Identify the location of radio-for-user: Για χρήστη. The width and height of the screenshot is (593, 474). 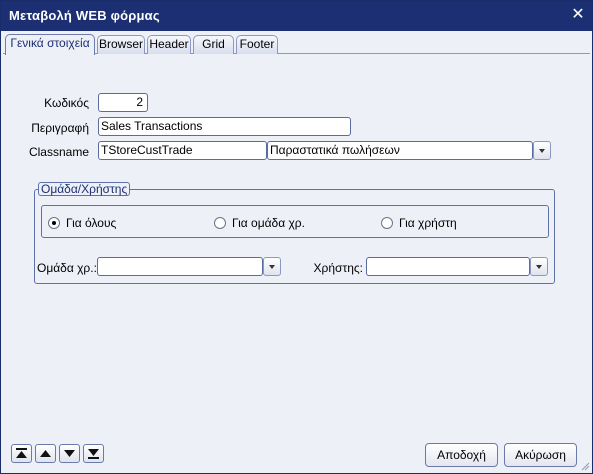
(419, 223).